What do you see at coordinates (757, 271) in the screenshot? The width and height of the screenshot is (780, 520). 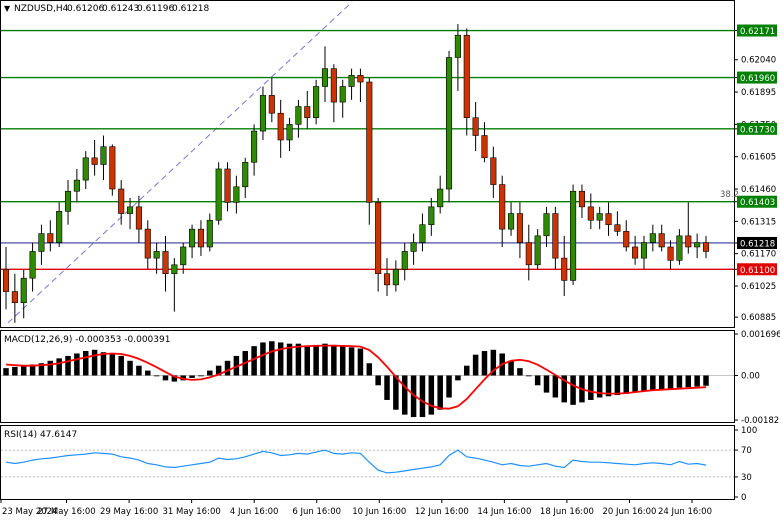 I see `level-price-label: 0.61100` at bounding box center [757, 271].